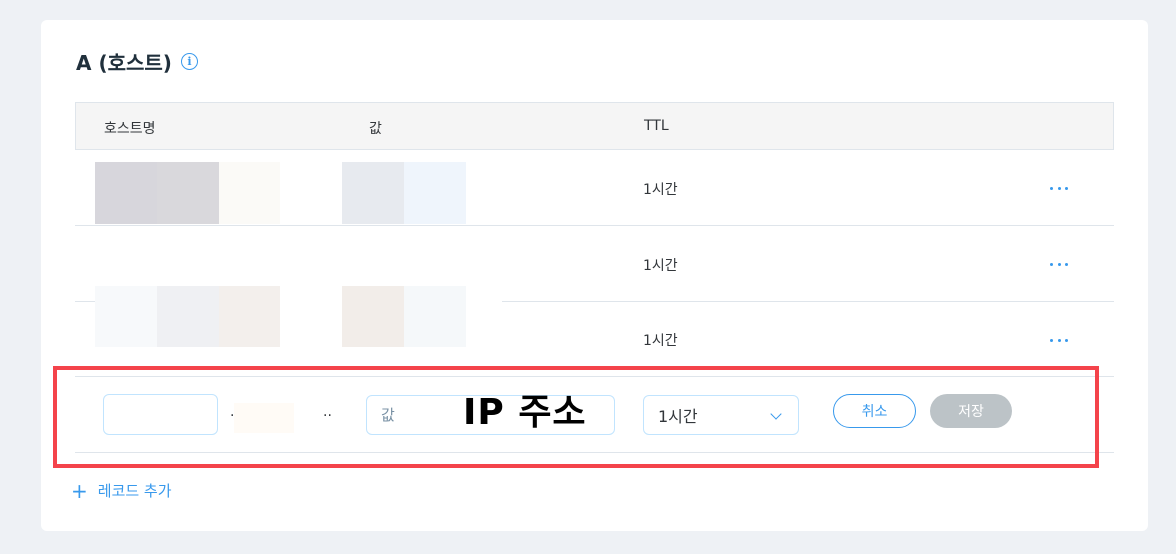 The image size is (1176, 554). Describe the element at coordinates (130, 129) in the screenshot. I see `column-header-hostname: 호스트명` at that location.